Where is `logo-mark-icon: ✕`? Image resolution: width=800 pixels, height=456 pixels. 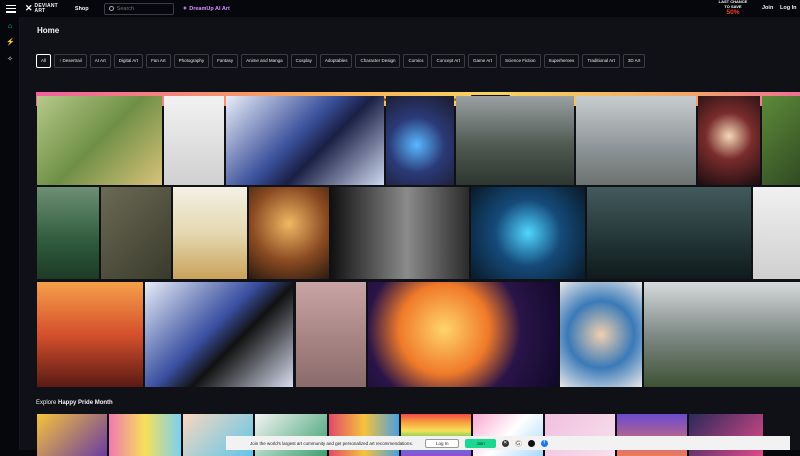 logo-mark-icon: ✕ is located at coordinates (29, 8).